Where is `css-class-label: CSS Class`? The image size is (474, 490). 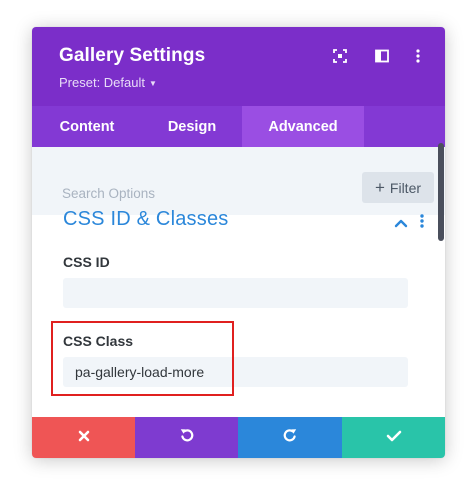
css-class-label: CSS Class is located at coordinates (98, 341).